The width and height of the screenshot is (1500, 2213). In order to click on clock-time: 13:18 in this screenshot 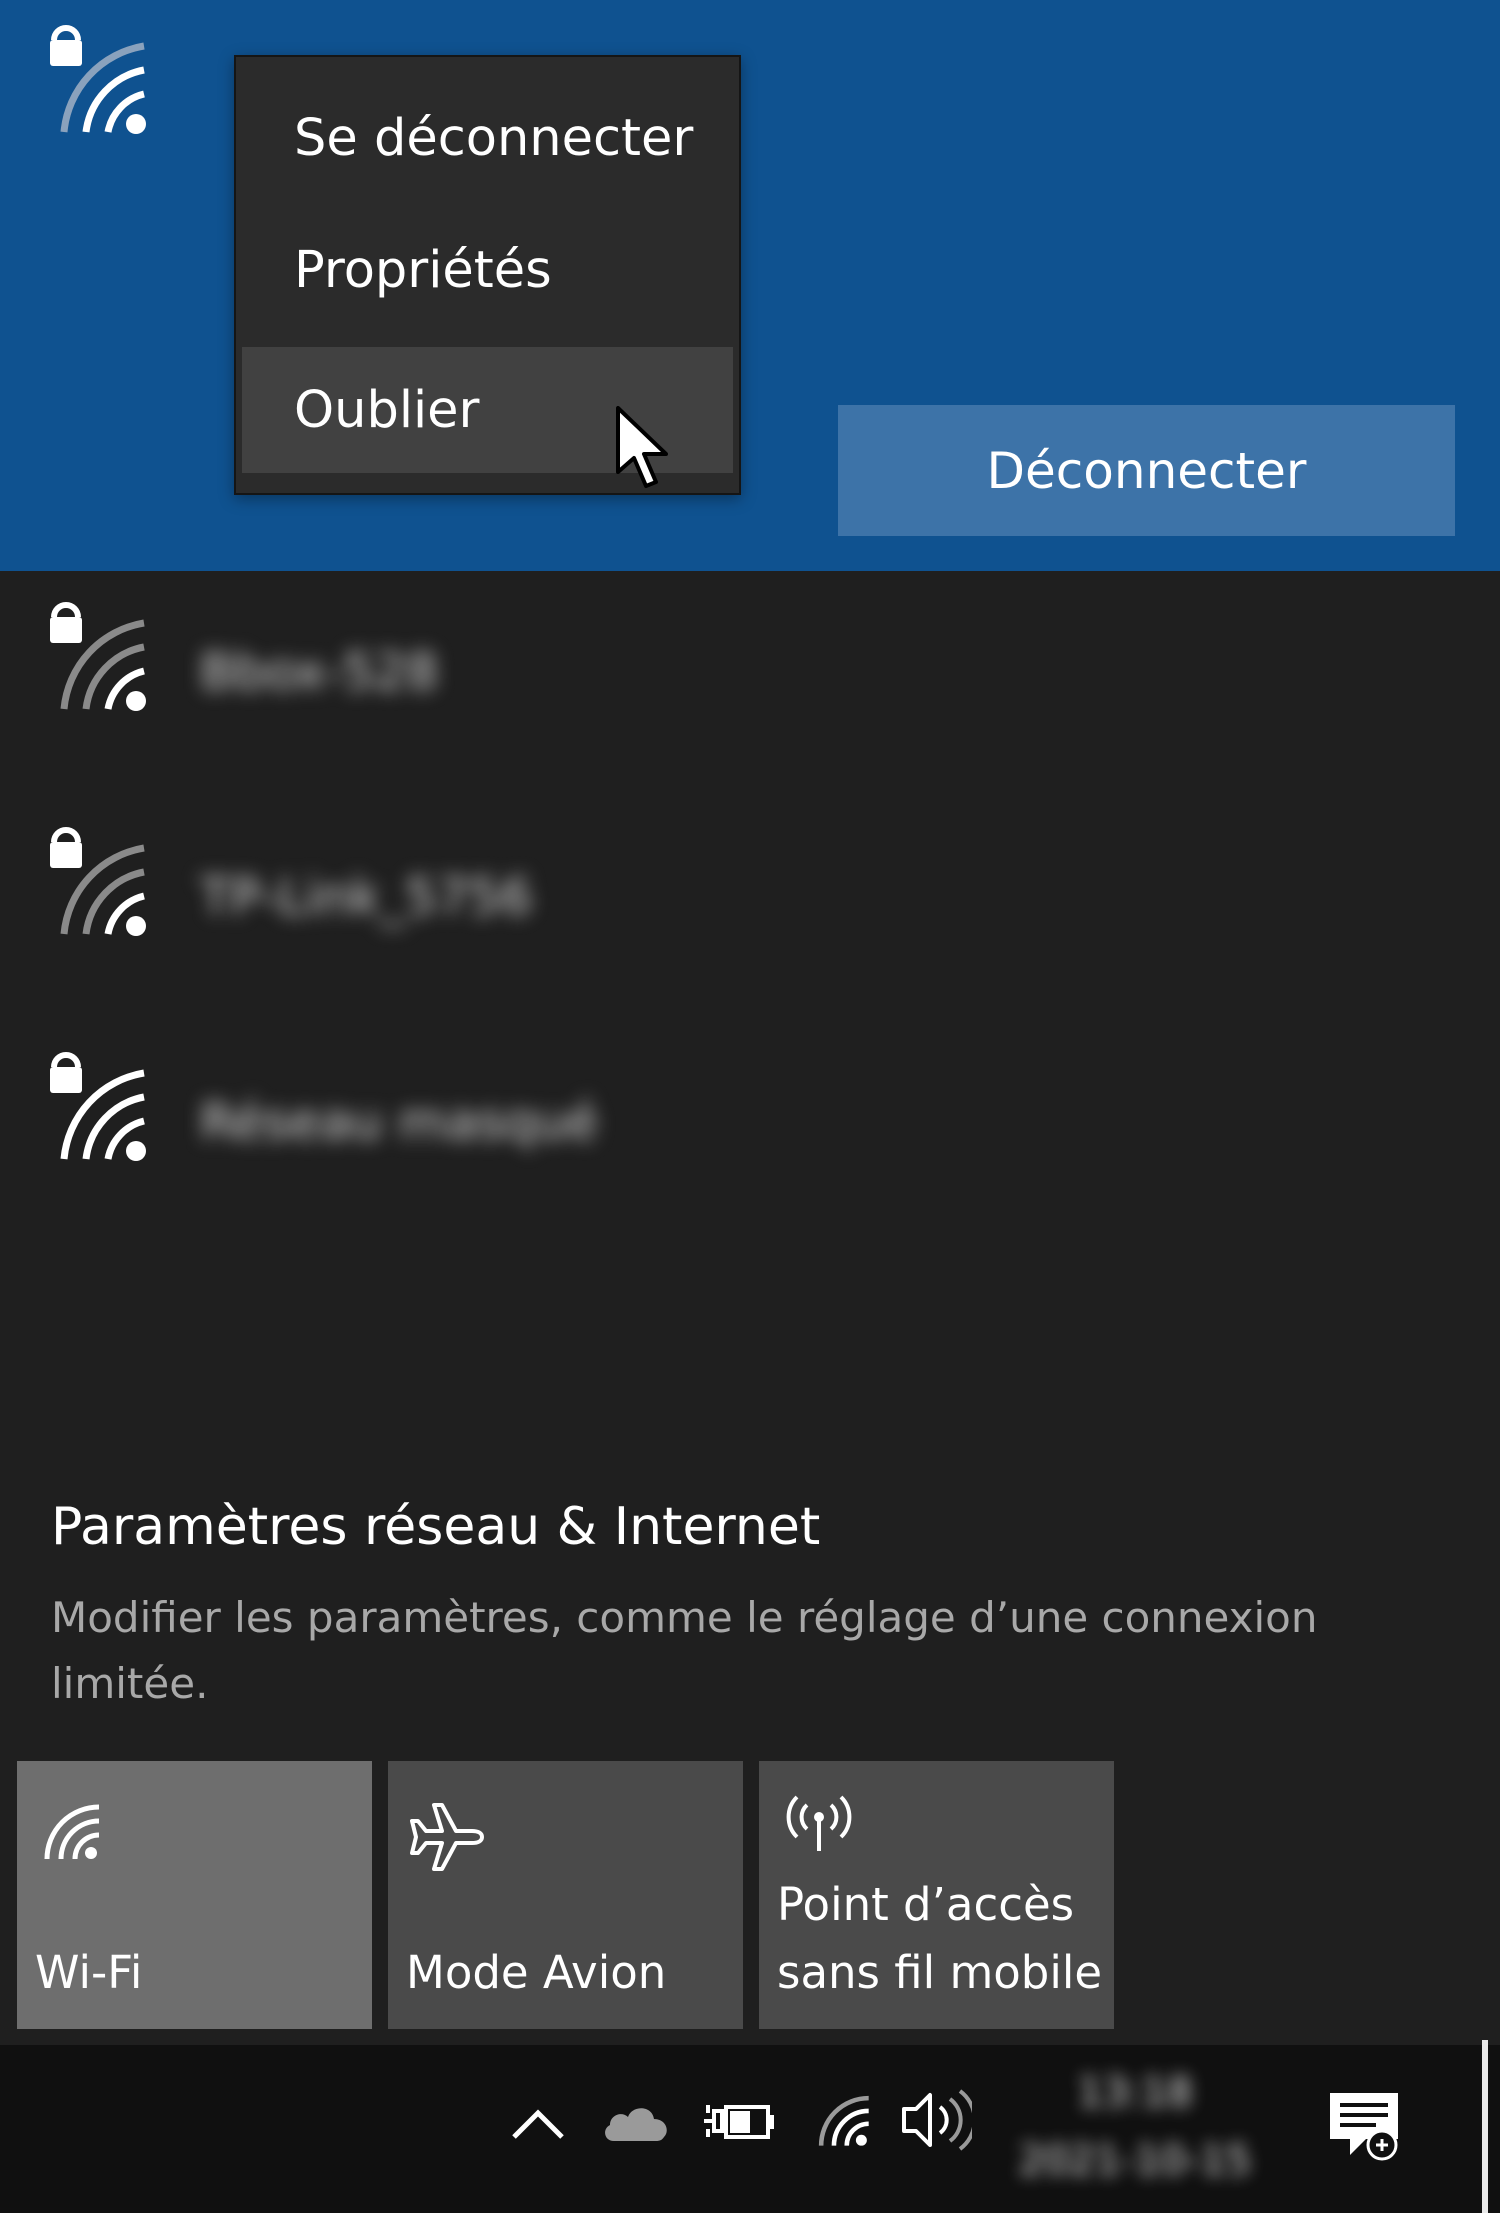, I will do `click(1135, 2093)`.